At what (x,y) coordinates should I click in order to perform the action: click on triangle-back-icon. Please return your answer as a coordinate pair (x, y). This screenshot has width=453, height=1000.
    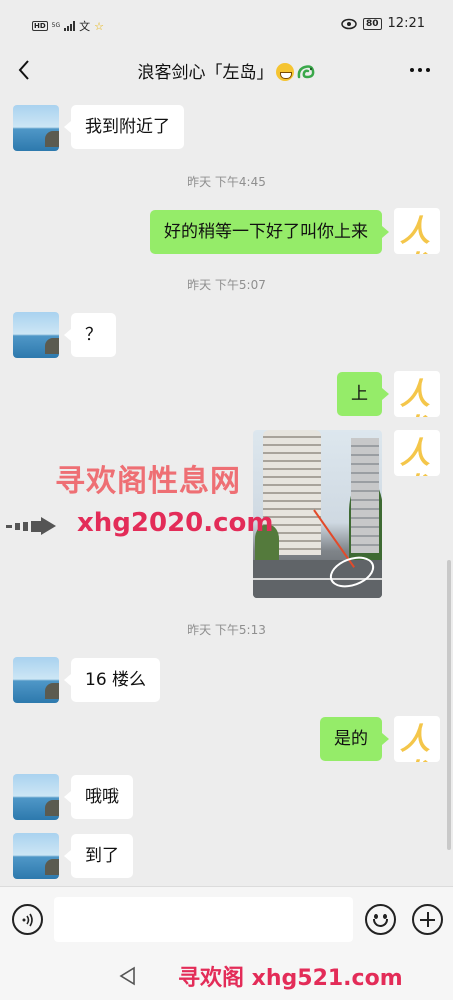
    Looking at the image, I should click on (128, 976).